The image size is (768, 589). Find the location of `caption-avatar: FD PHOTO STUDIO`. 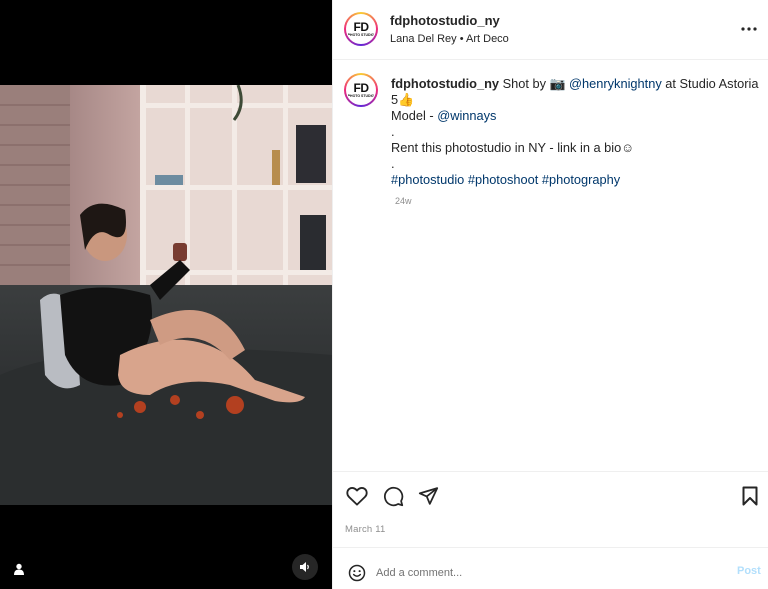

caption-avatar: FD PHOTO STUDIO is located at coordinates (361, 90).